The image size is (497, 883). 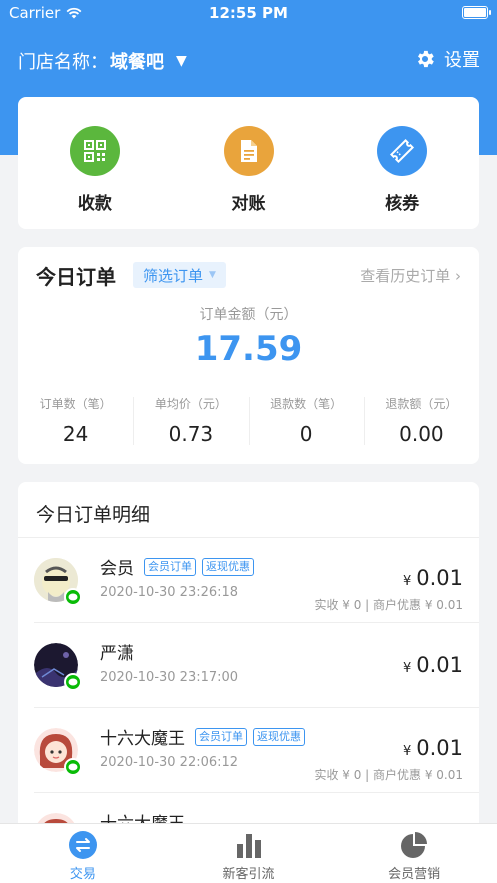 I want to click on stat-refund-count: 退款数（笔） 0, so click(x=306, y=420).